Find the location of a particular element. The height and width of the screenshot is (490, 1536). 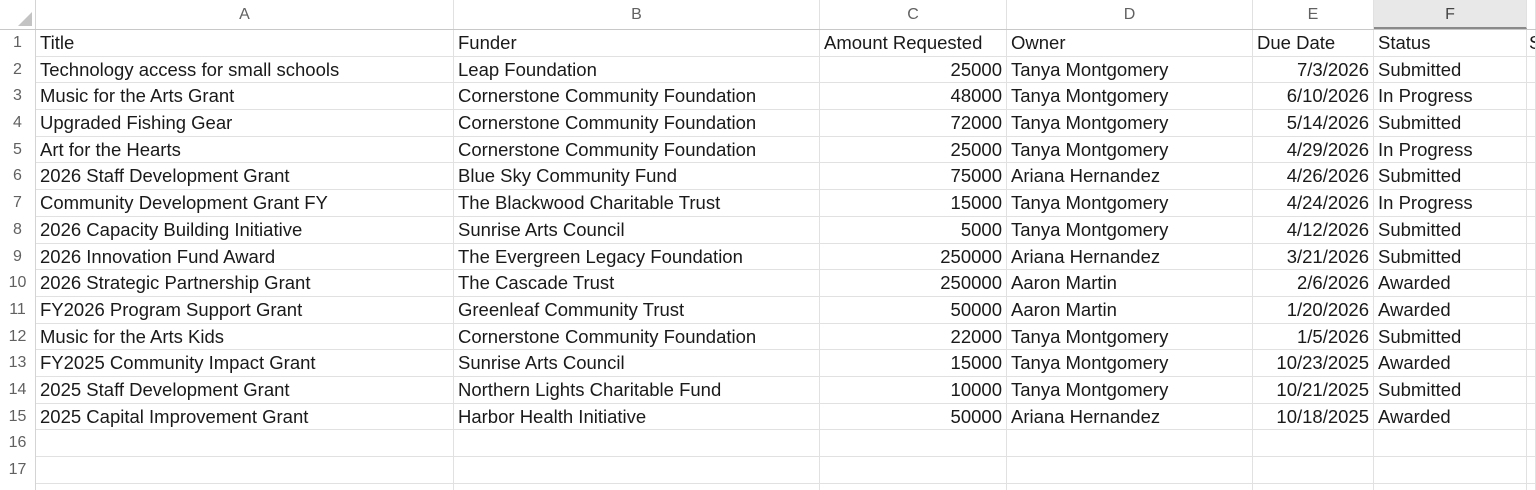

cell-title-header: Title is located at coordinates (245, 43).